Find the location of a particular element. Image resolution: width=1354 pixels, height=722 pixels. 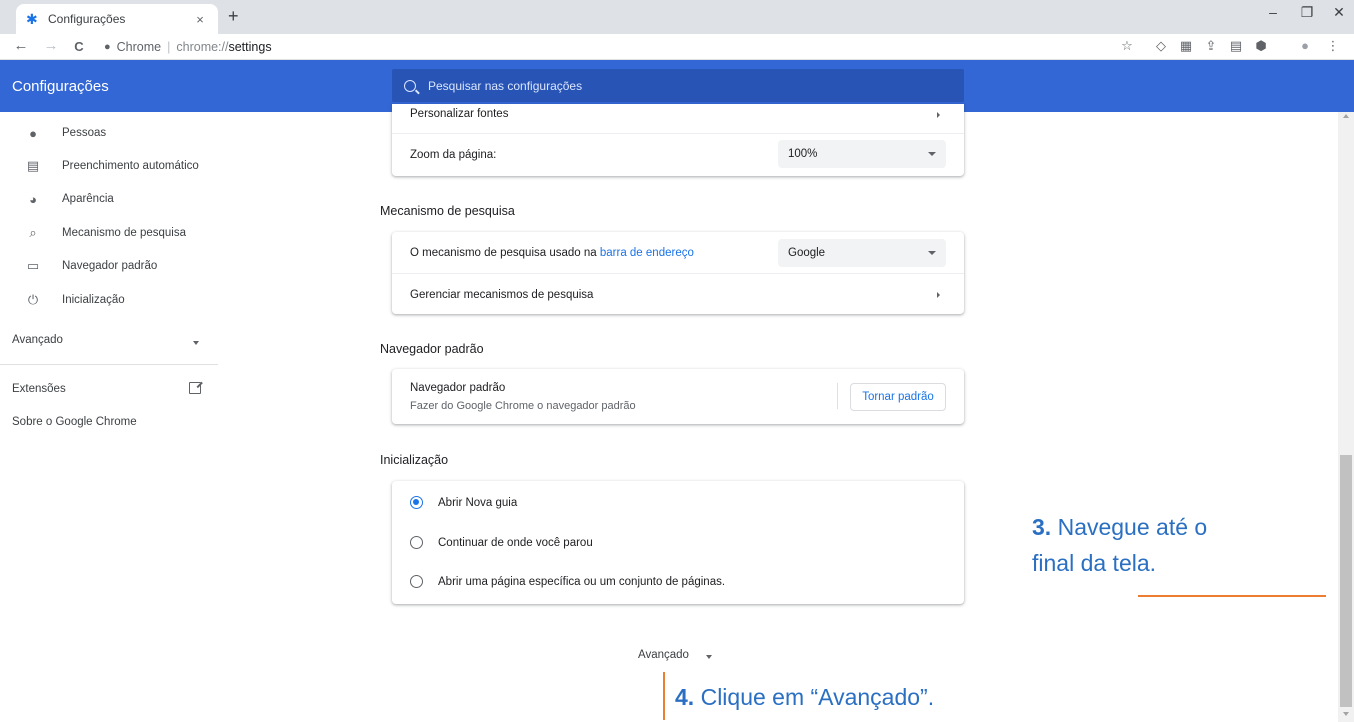

person-icon: ● is located at coordinates (33, 133).